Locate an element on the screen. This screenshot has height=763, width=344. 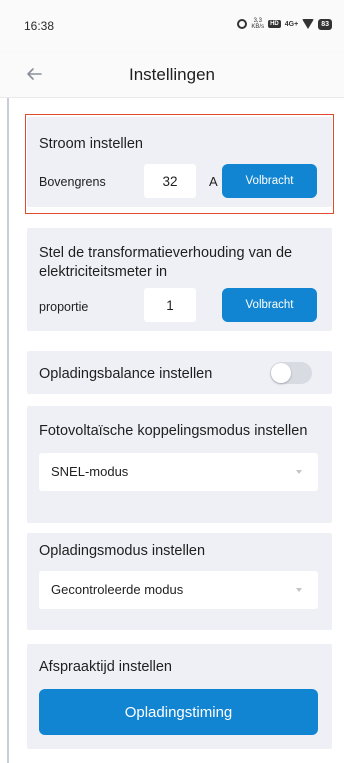
mode-settings-title: Opladingsmodus instellen is located at coordinates (122, 551).